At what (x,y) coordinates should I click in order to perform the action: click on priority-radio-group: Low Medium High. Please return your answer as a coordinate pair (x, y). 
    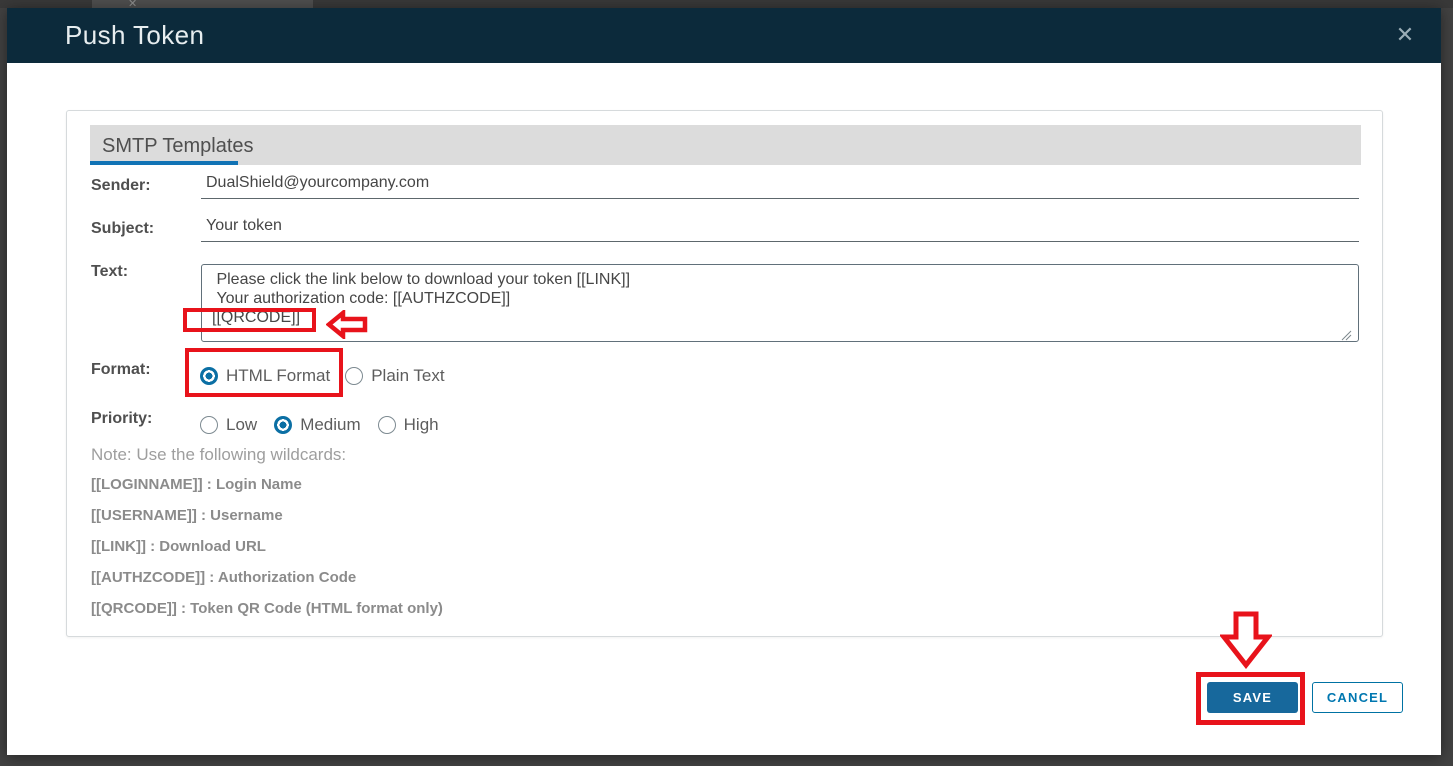
    Looking at the image, I should click on (319, 425).